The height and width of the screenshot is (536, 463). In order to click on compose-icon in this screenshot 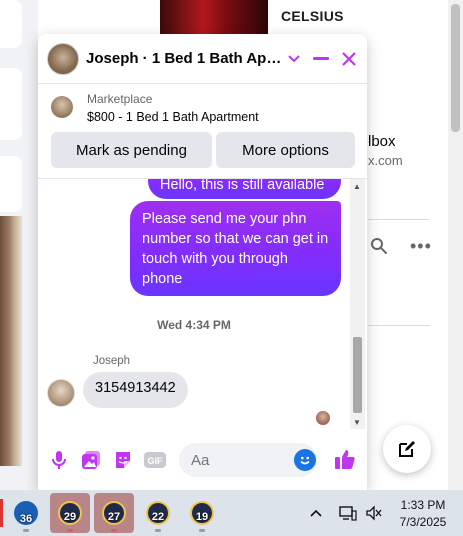, I will do `click(407, 449)`.